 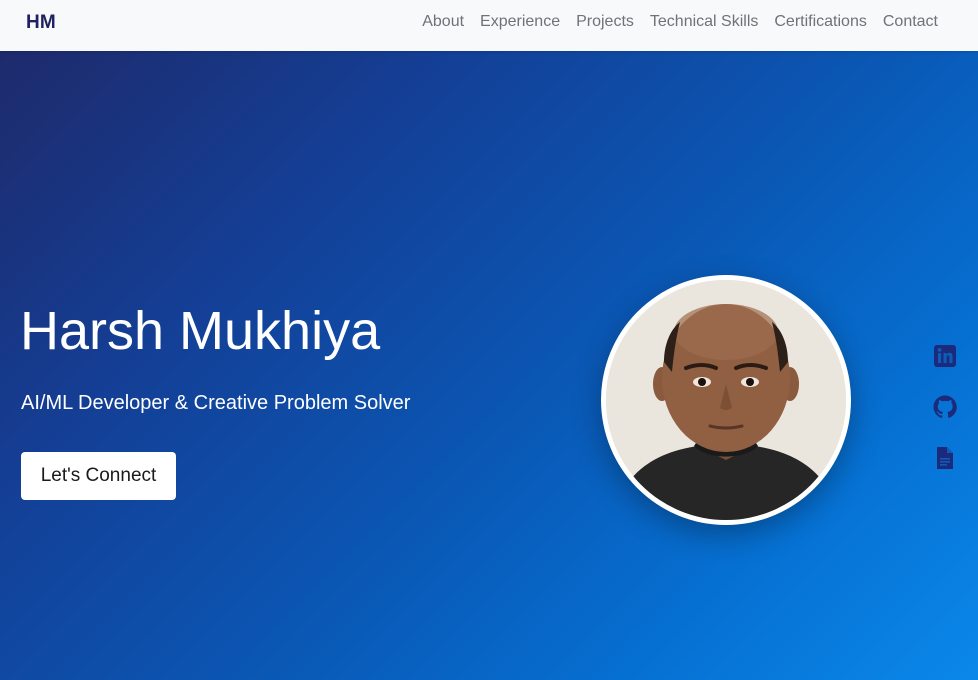 I want to click on brand-logo: HM, so click(x=41, y=23).